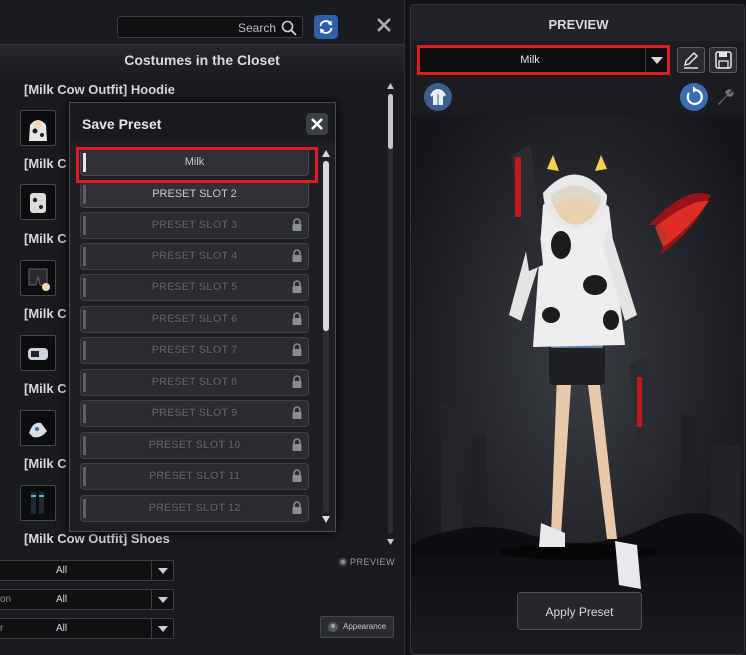  Describe the element at coordinates (289, 28) in the screenshot. I see `search-icon` at that location.